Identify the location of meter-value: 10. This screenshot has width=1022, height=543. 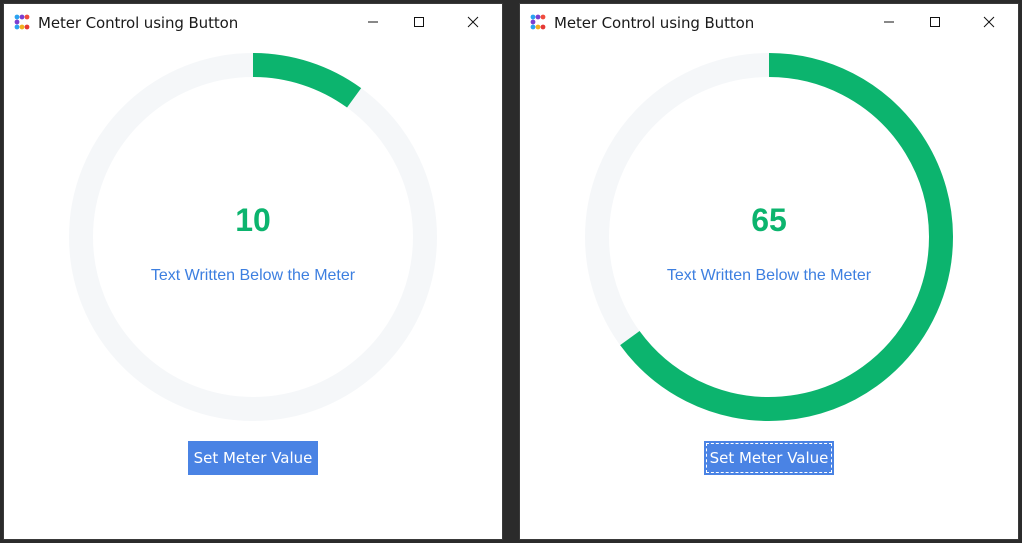
(253, 220).